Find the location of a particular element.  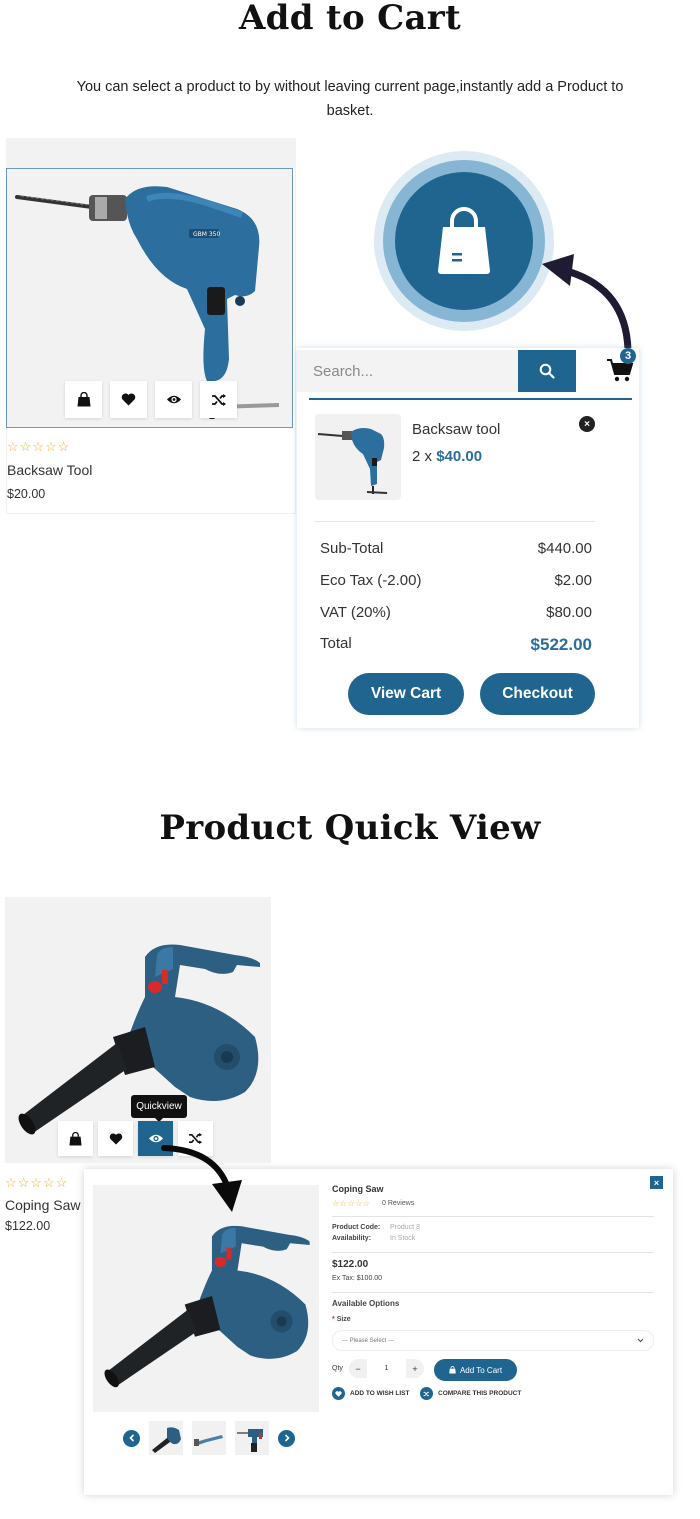

available-options-heading: Available Options is located at coordinates (366, 1303).